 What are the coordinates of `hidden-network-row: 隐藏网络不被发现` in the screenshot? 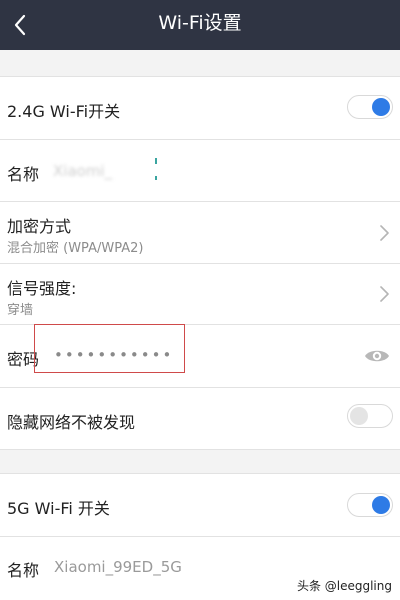 It's located at (200, 418).